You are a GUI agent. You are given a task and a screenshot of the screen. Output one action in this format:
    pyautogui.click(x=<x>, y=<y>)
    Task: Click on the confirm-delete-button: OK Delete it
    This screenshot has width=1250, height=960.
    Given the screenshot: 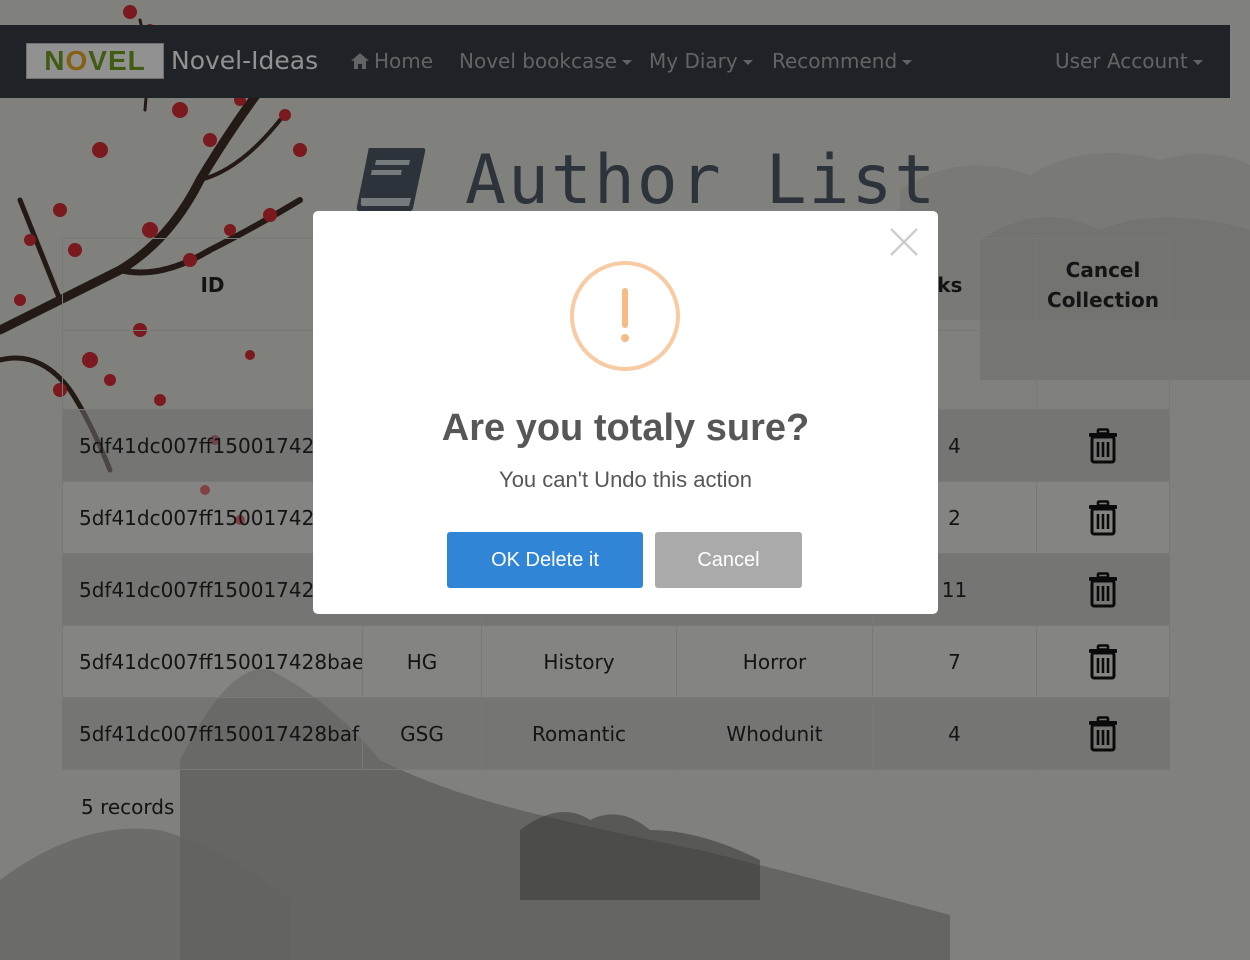 What is the action you would take?
    pyautogui.click(x=545, y=560)
    